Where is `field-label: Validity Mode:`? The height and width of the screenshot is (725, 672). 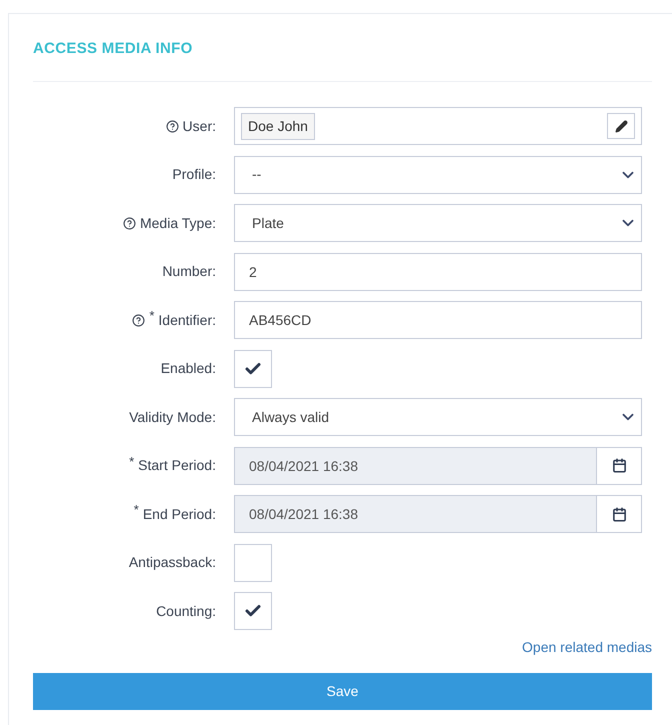
field-label: Validity Mode: is located at coordinates (172, 417).